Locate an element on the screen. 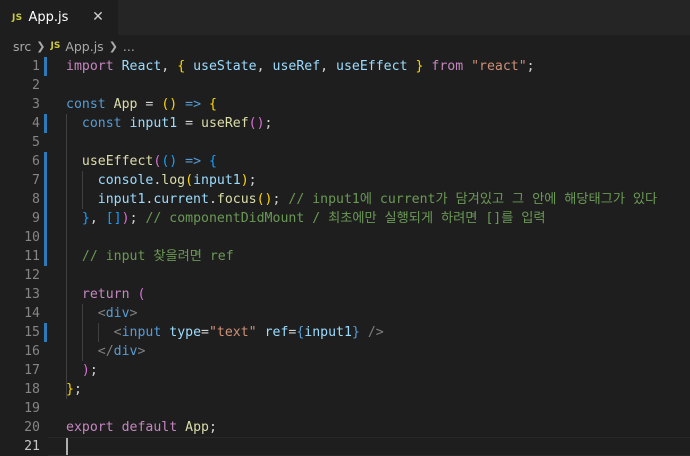  code-line: 16 </div> is located at coordinates (345, 351).